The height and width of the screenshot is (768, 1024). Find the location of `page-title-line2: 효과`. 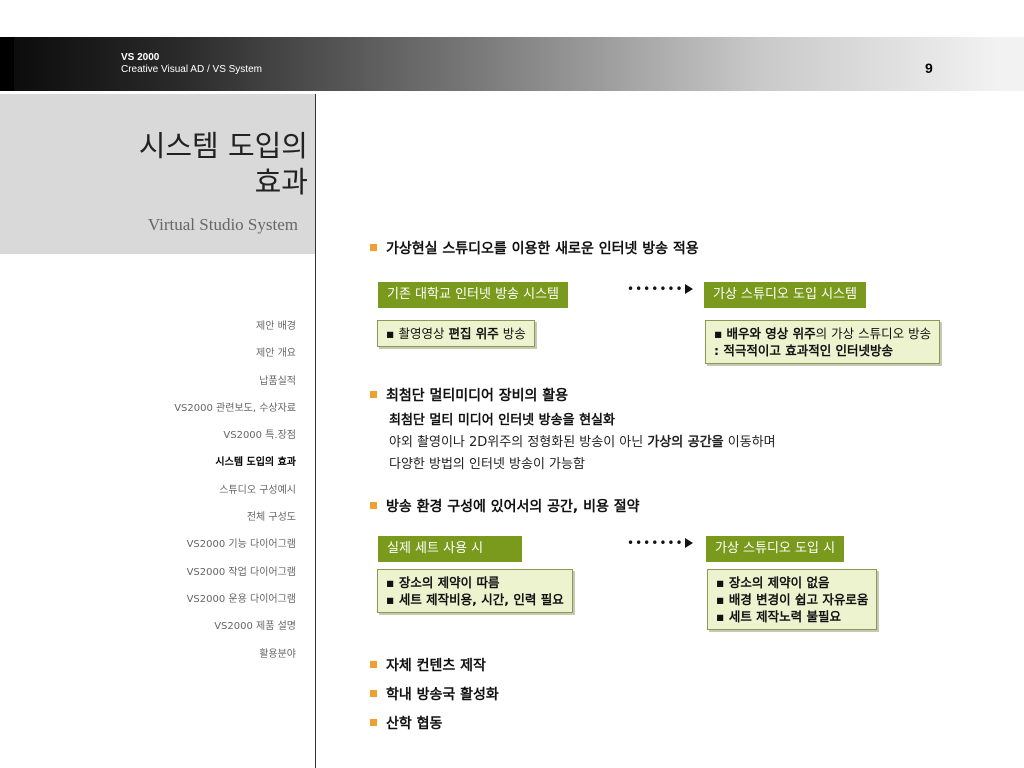

page-title-line2: 효과 is located at coordinates (281, 182).